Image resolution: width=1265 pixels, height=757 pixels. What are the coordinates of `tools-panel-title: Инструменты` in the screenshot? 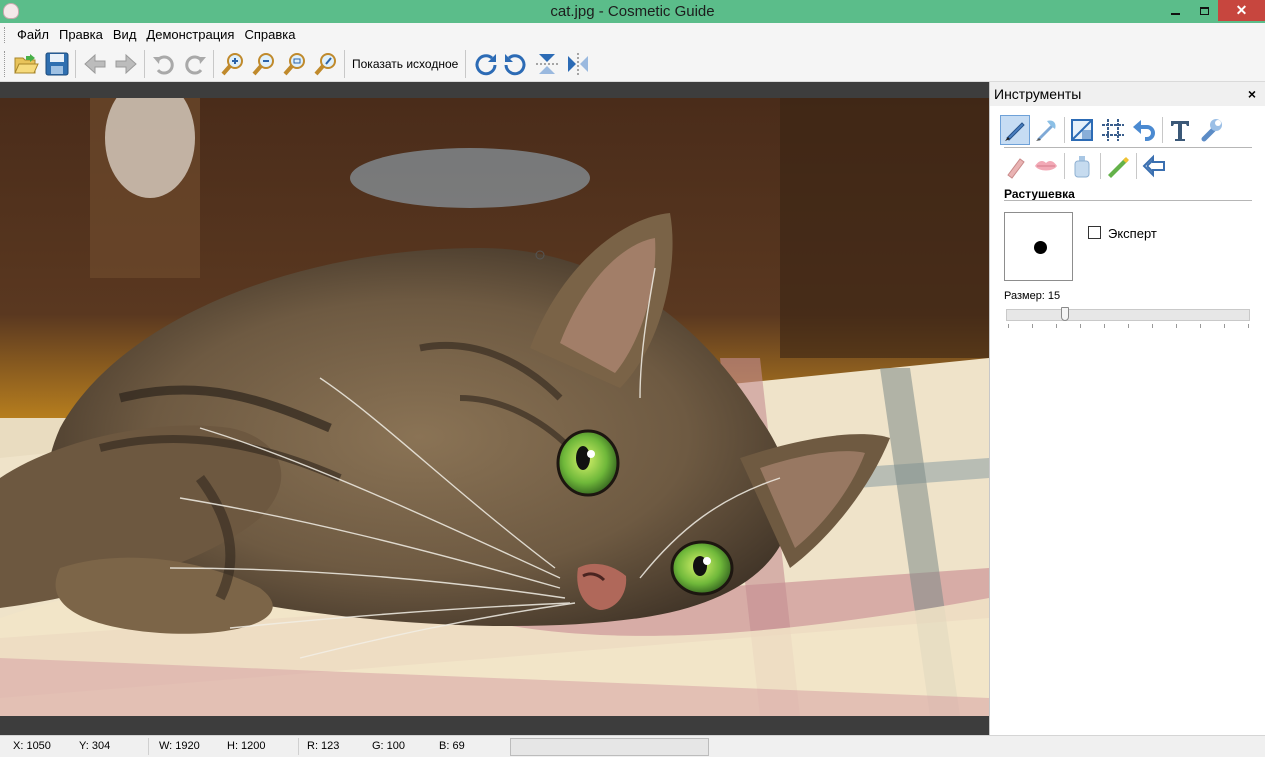 It's located at (1038, 94).